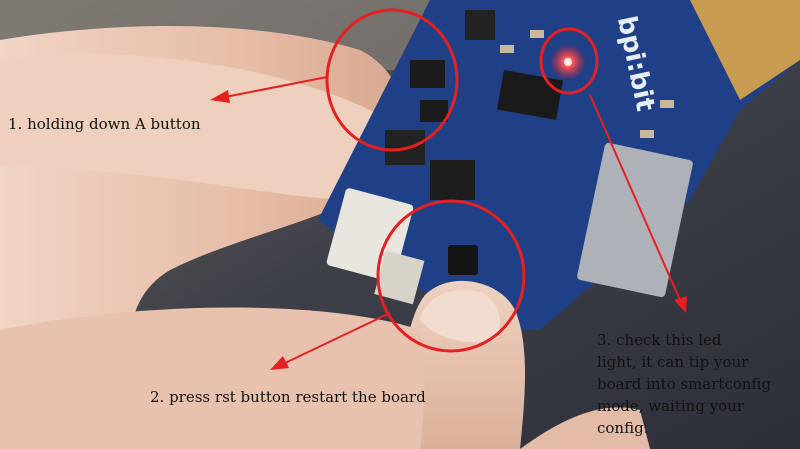 Image resolution: width=800 pixels, height=449 pixels. Describe the element at coordinates (463, 260) in the screenshot. I see `rst-button` at that location.